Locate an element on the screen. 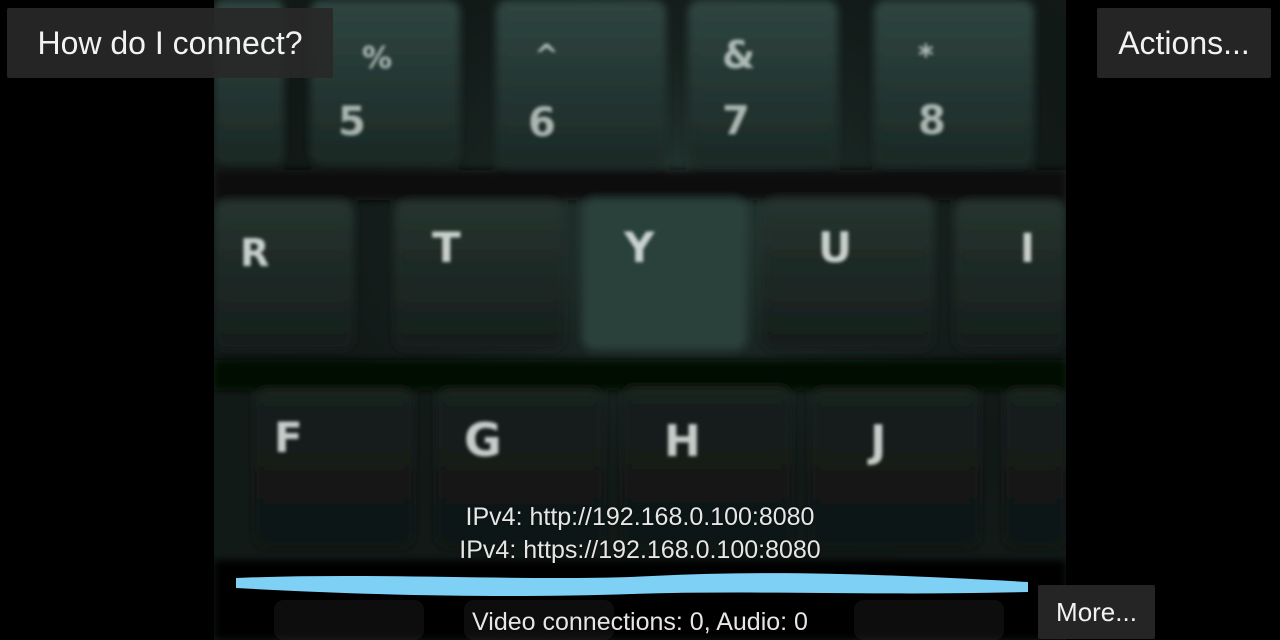 The width and height of the screenshot is (1280, 640). ipv4-http-address: IPv4: http://192.168.0.100:8080 is located at coordinates (640, 517).